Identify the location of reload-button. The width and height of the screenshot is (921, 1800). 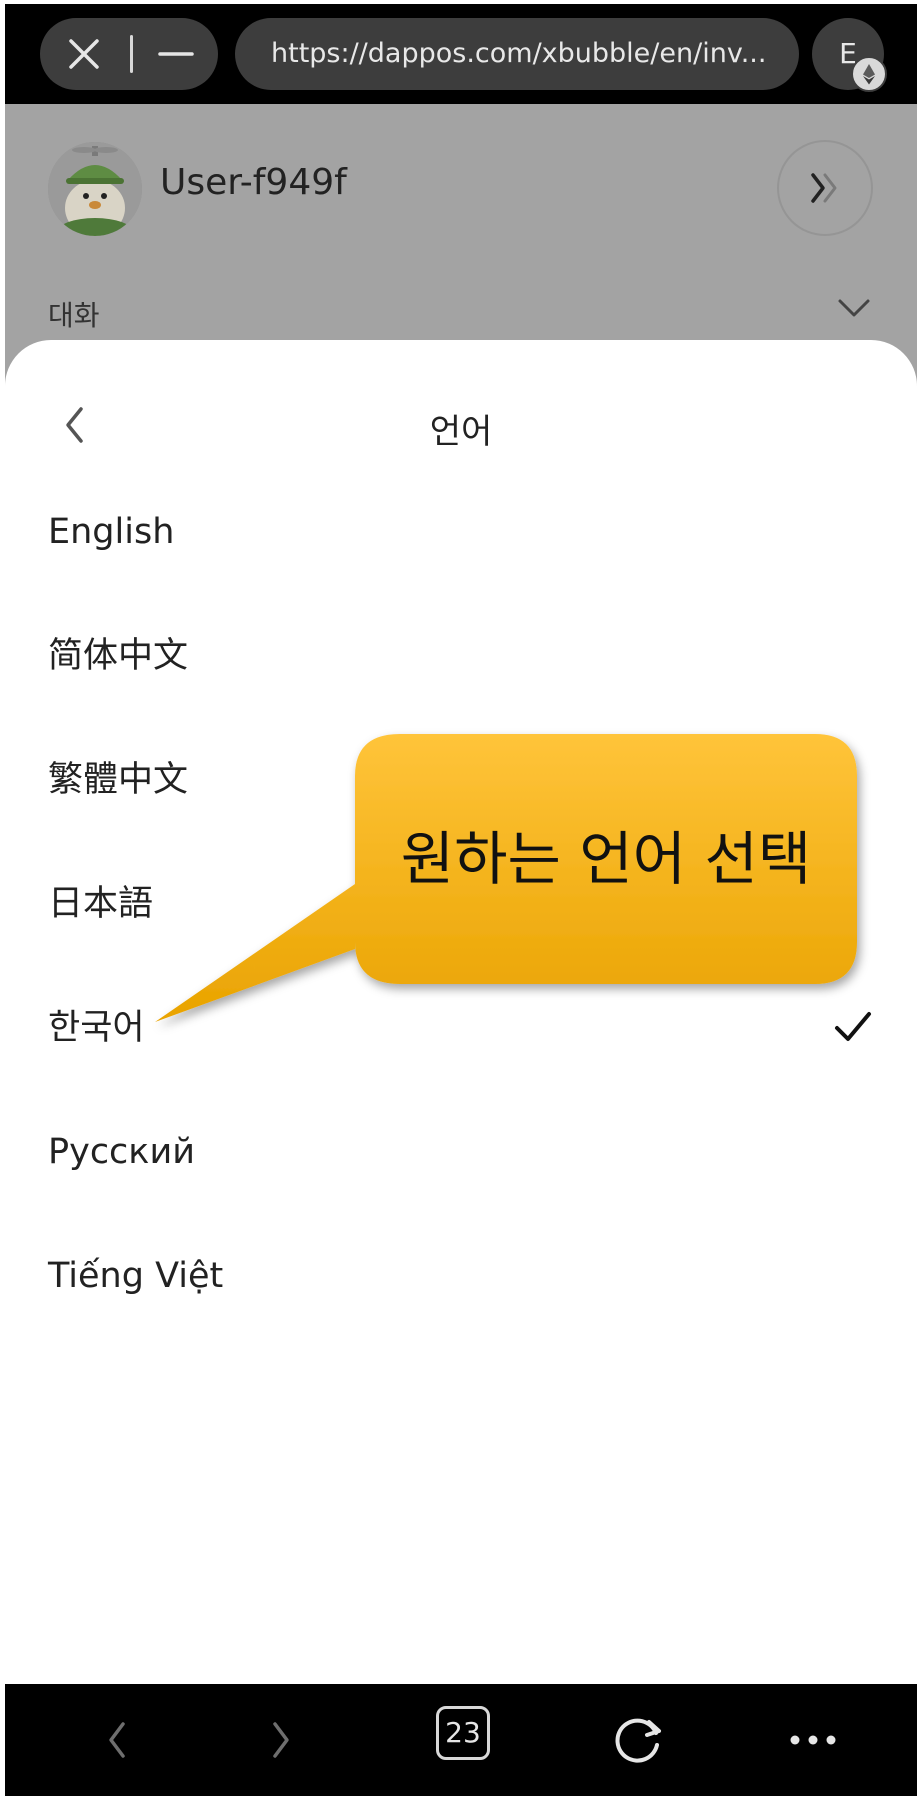
(639, 1740).